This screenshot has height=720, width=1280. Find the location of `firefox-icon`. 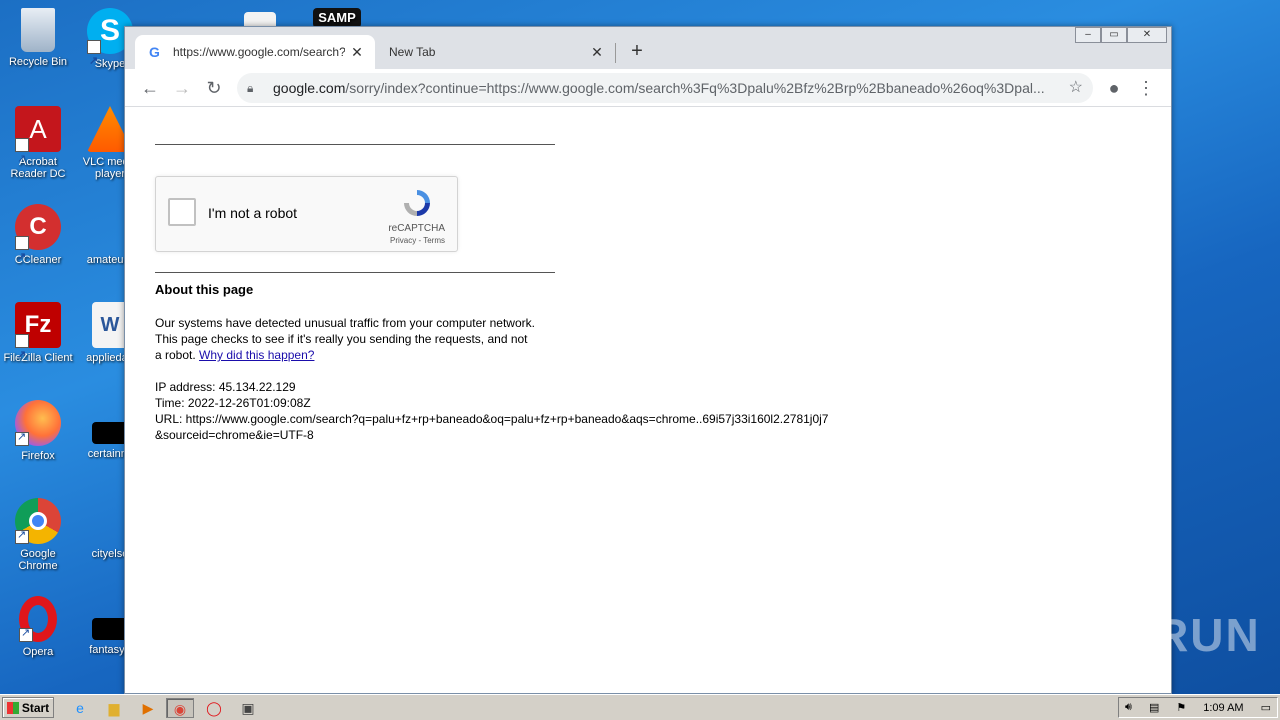

firefox-icon is located at coordinates (38, 423).